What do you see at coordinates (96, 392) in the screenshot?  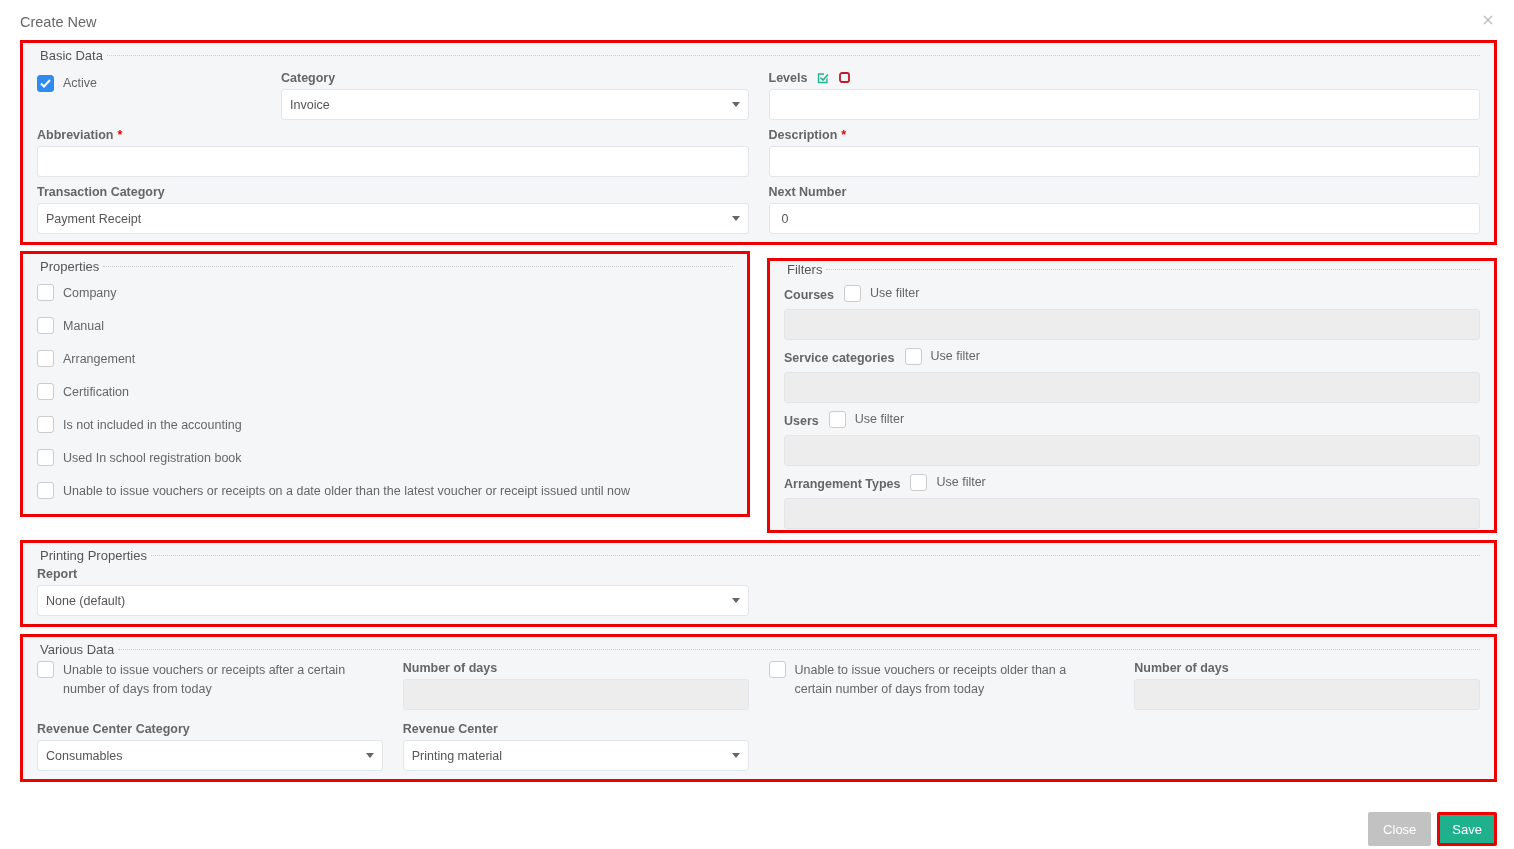 I see `checkbox-label: Certification` at bounding box center [96, 392].